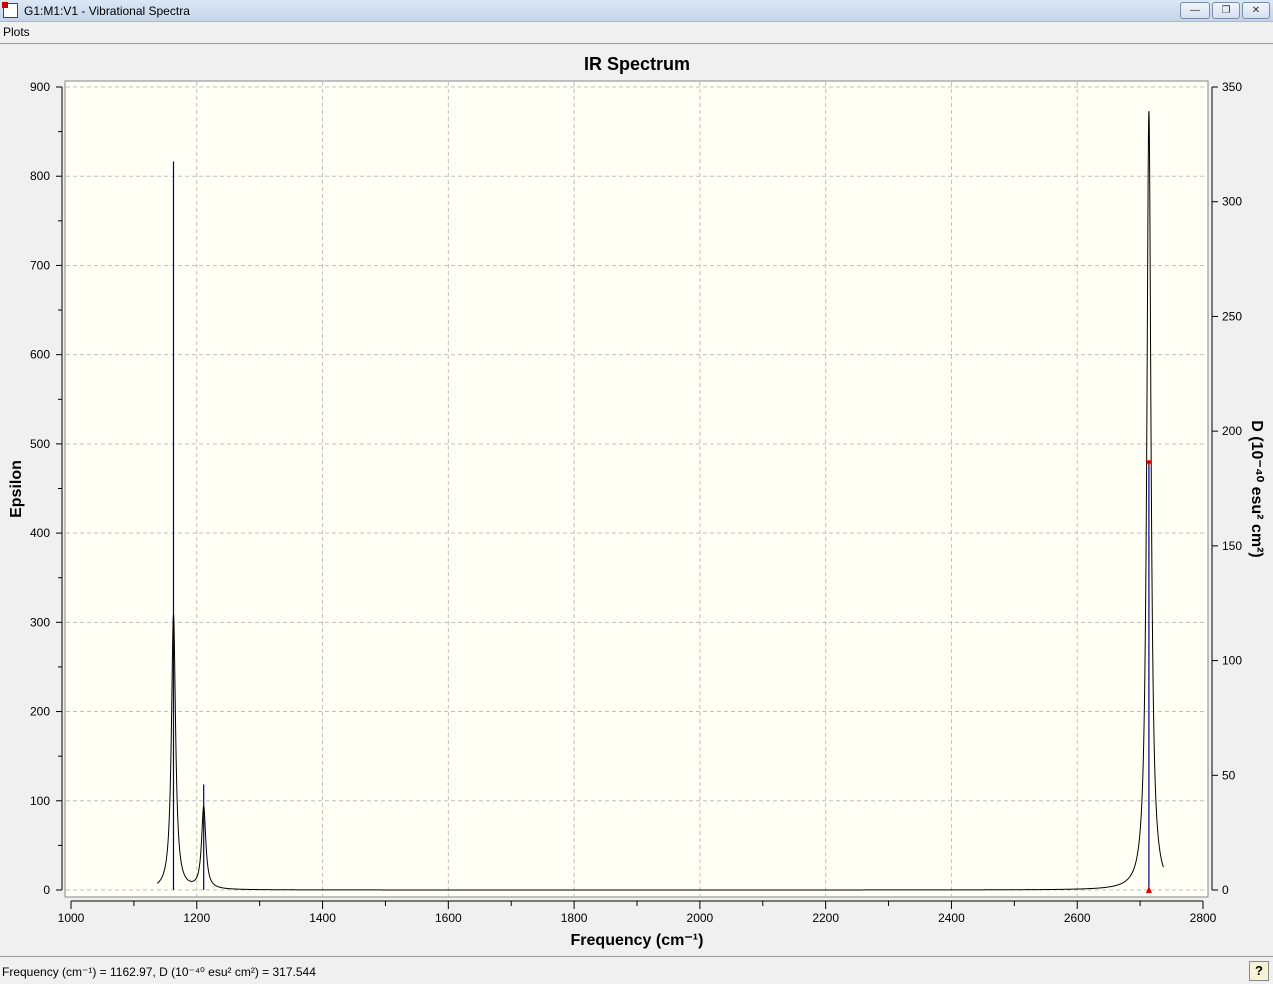  I want to click on y-tick-label: 100, so click(40, 801).